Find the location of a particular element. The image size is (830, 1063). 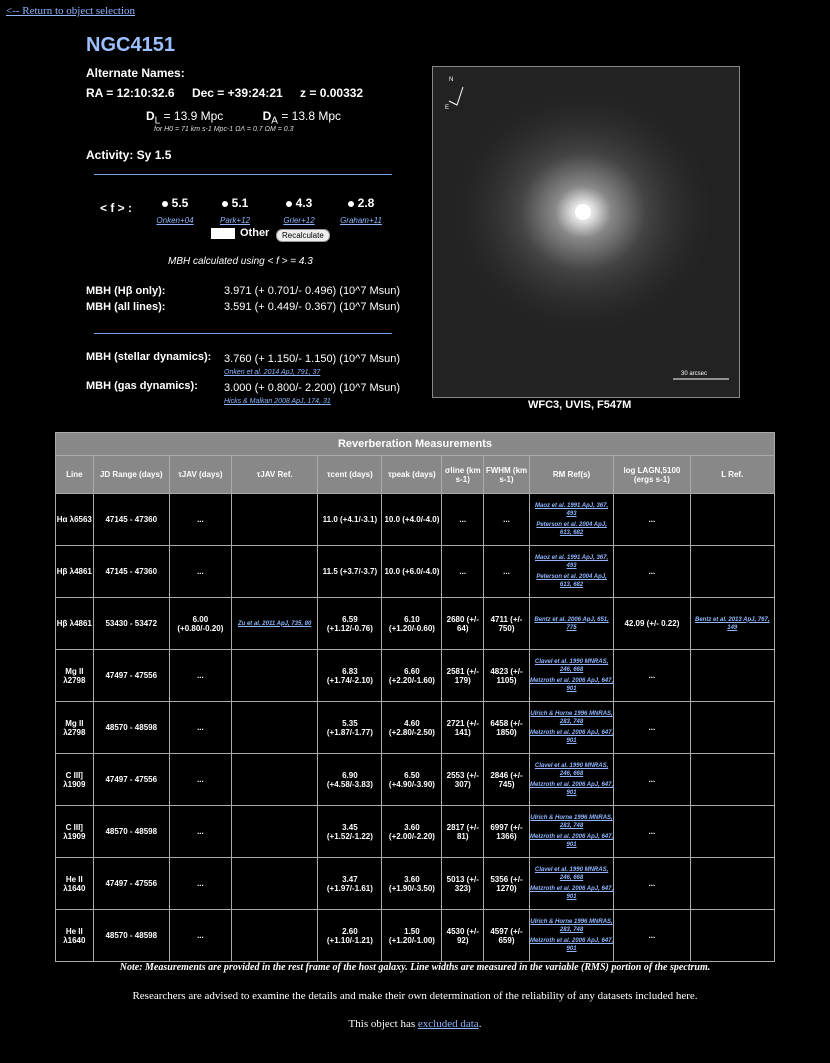

mbh-all-value: 3.591 (+ 0.449/- 0.367) (10^7 Msun) is located at coordinates (312, 307).